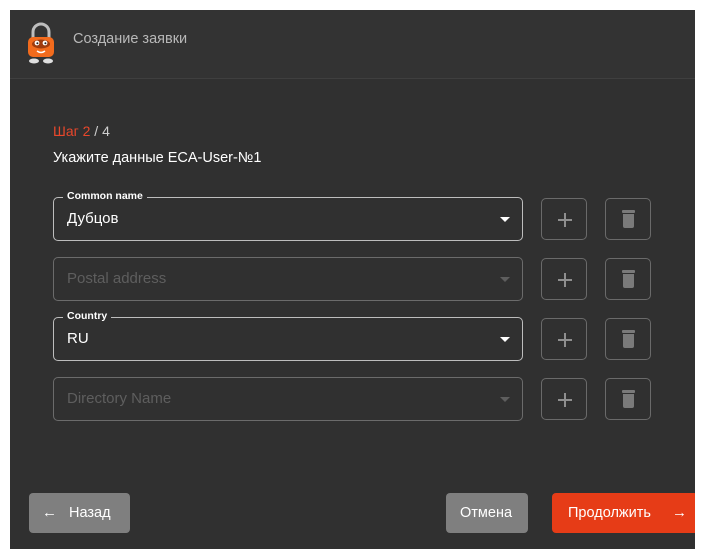  I want to click on step-current: Шаг 2, so click(71, 131).